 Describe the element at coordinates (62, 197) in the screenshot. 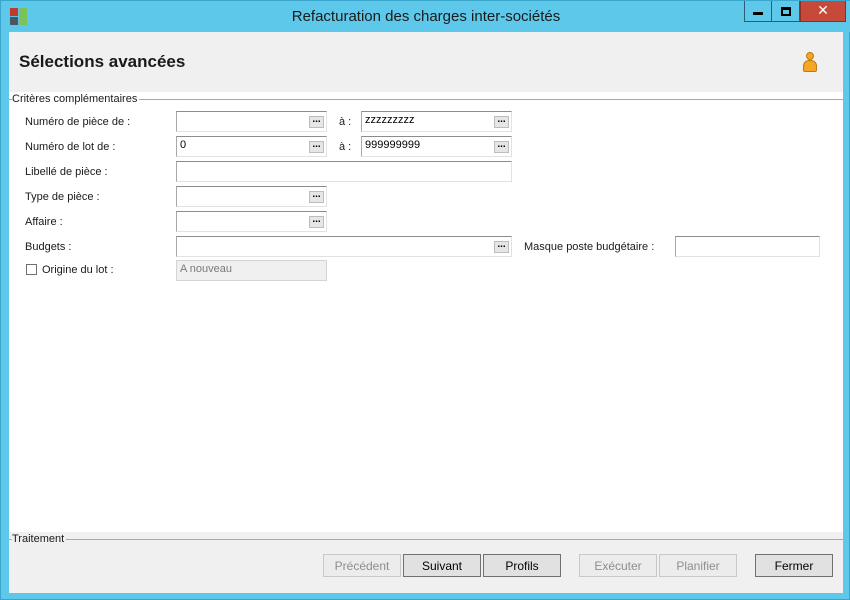

I see `type-piece-label: Type de pièce :` at that location.